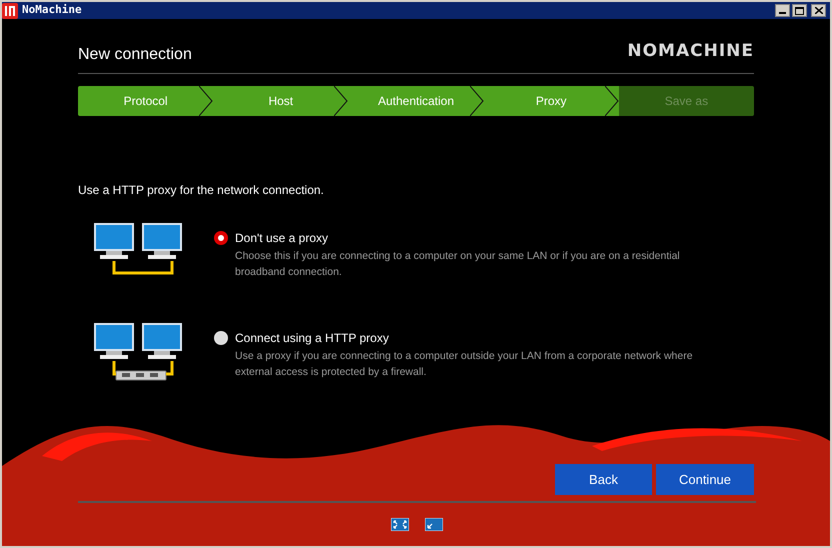 This screenshot has width=832, height=548. I want to click on back-button: Back, so click(603, 479).